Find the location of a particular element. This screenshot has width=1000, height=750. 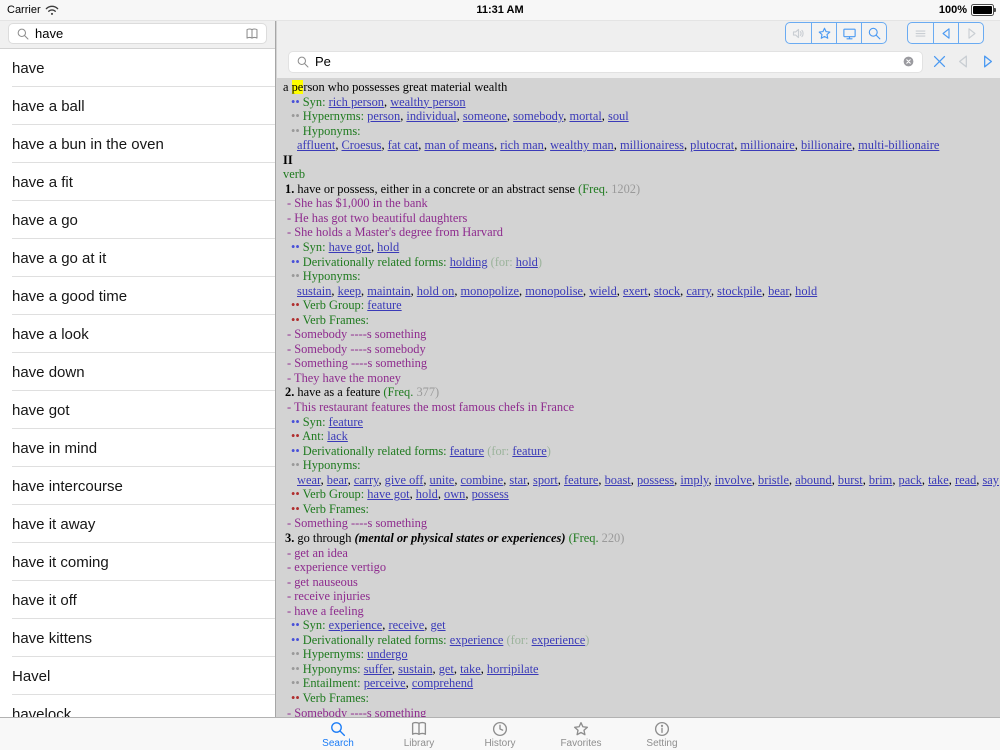

sidebar-search-input is located at coordinates (137, 33).